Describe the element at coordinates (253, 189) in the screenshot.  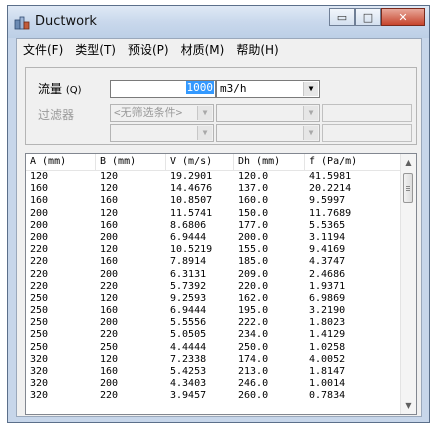
I see `table-cell: 137.0` at that location.